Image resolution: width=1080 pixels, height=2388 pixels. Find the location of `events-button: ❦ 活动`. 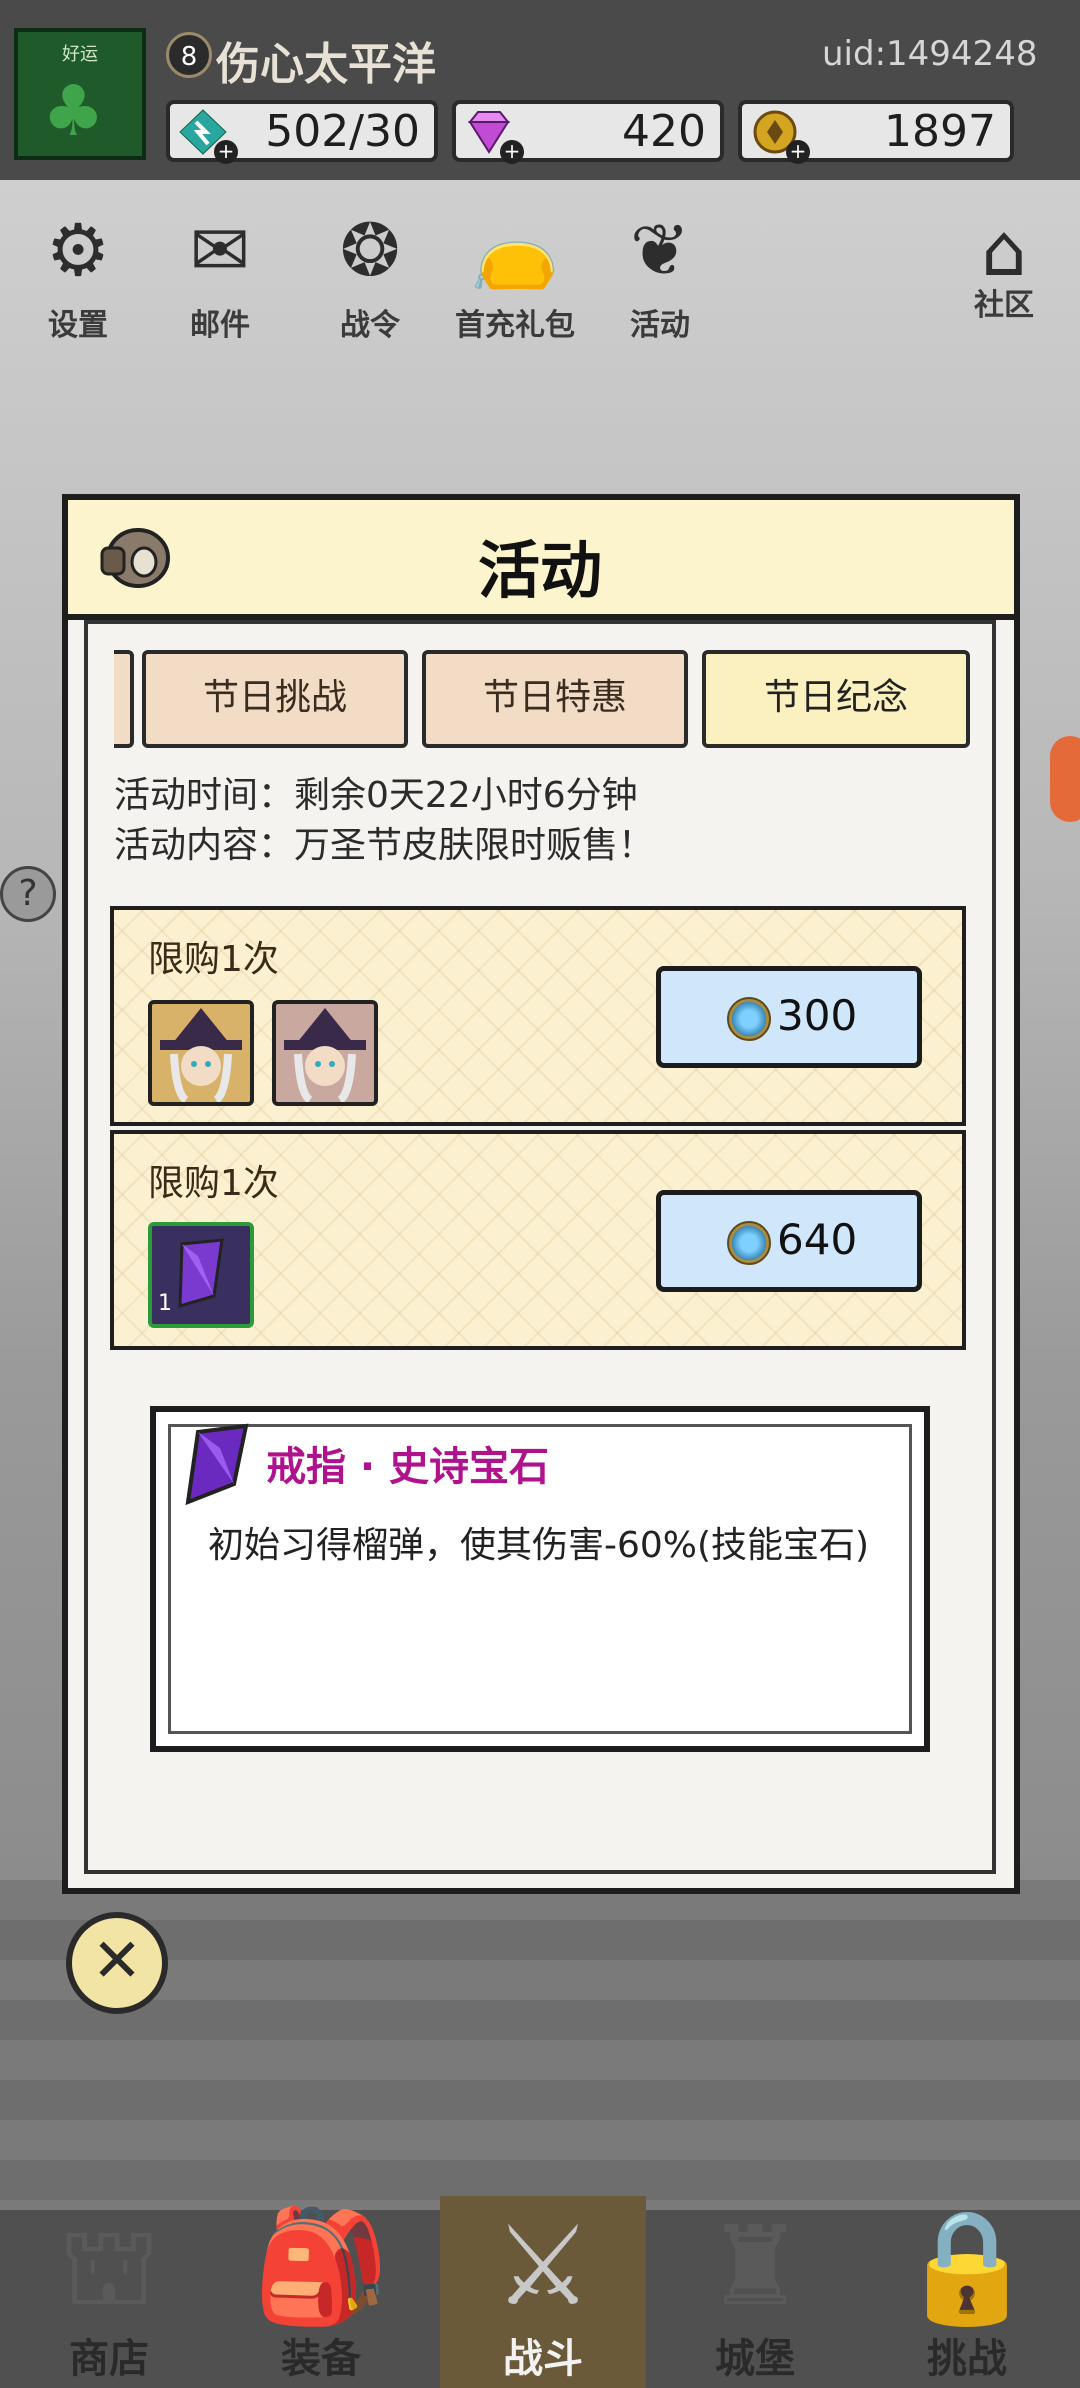

events-button: ❦ 活动 is located at coordinates (660, 271).